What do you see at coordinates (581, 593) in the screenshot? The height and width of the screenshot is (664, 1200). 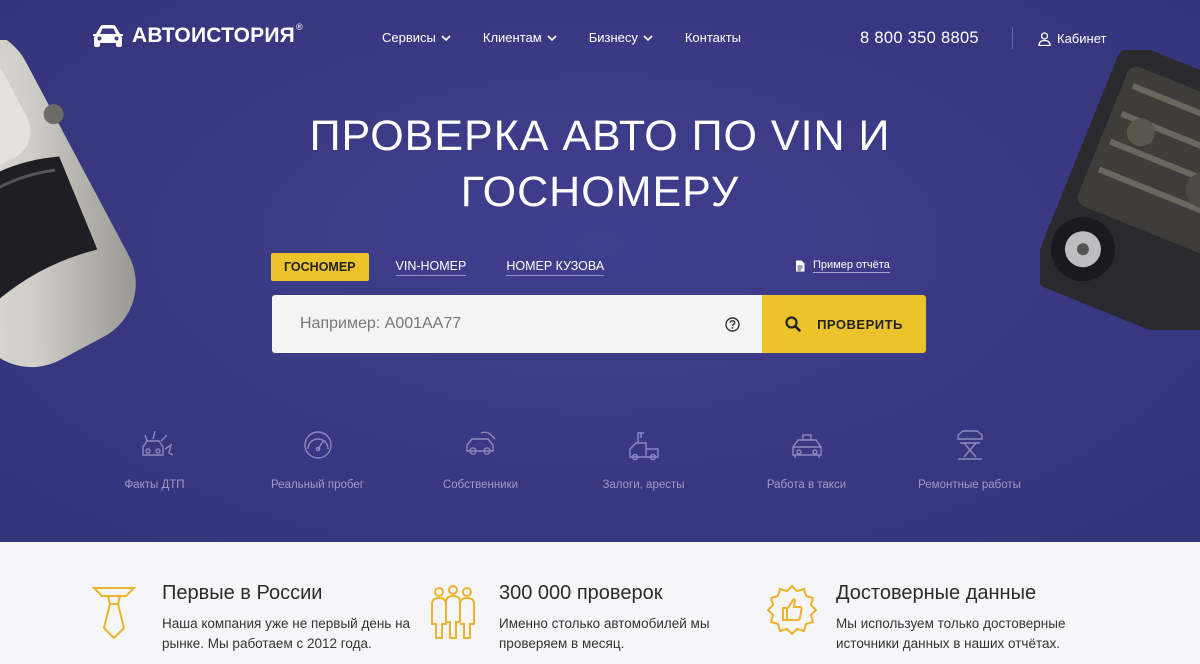 I see `benefit-title: 300 000 проверок` at bounding box center [581, 593].